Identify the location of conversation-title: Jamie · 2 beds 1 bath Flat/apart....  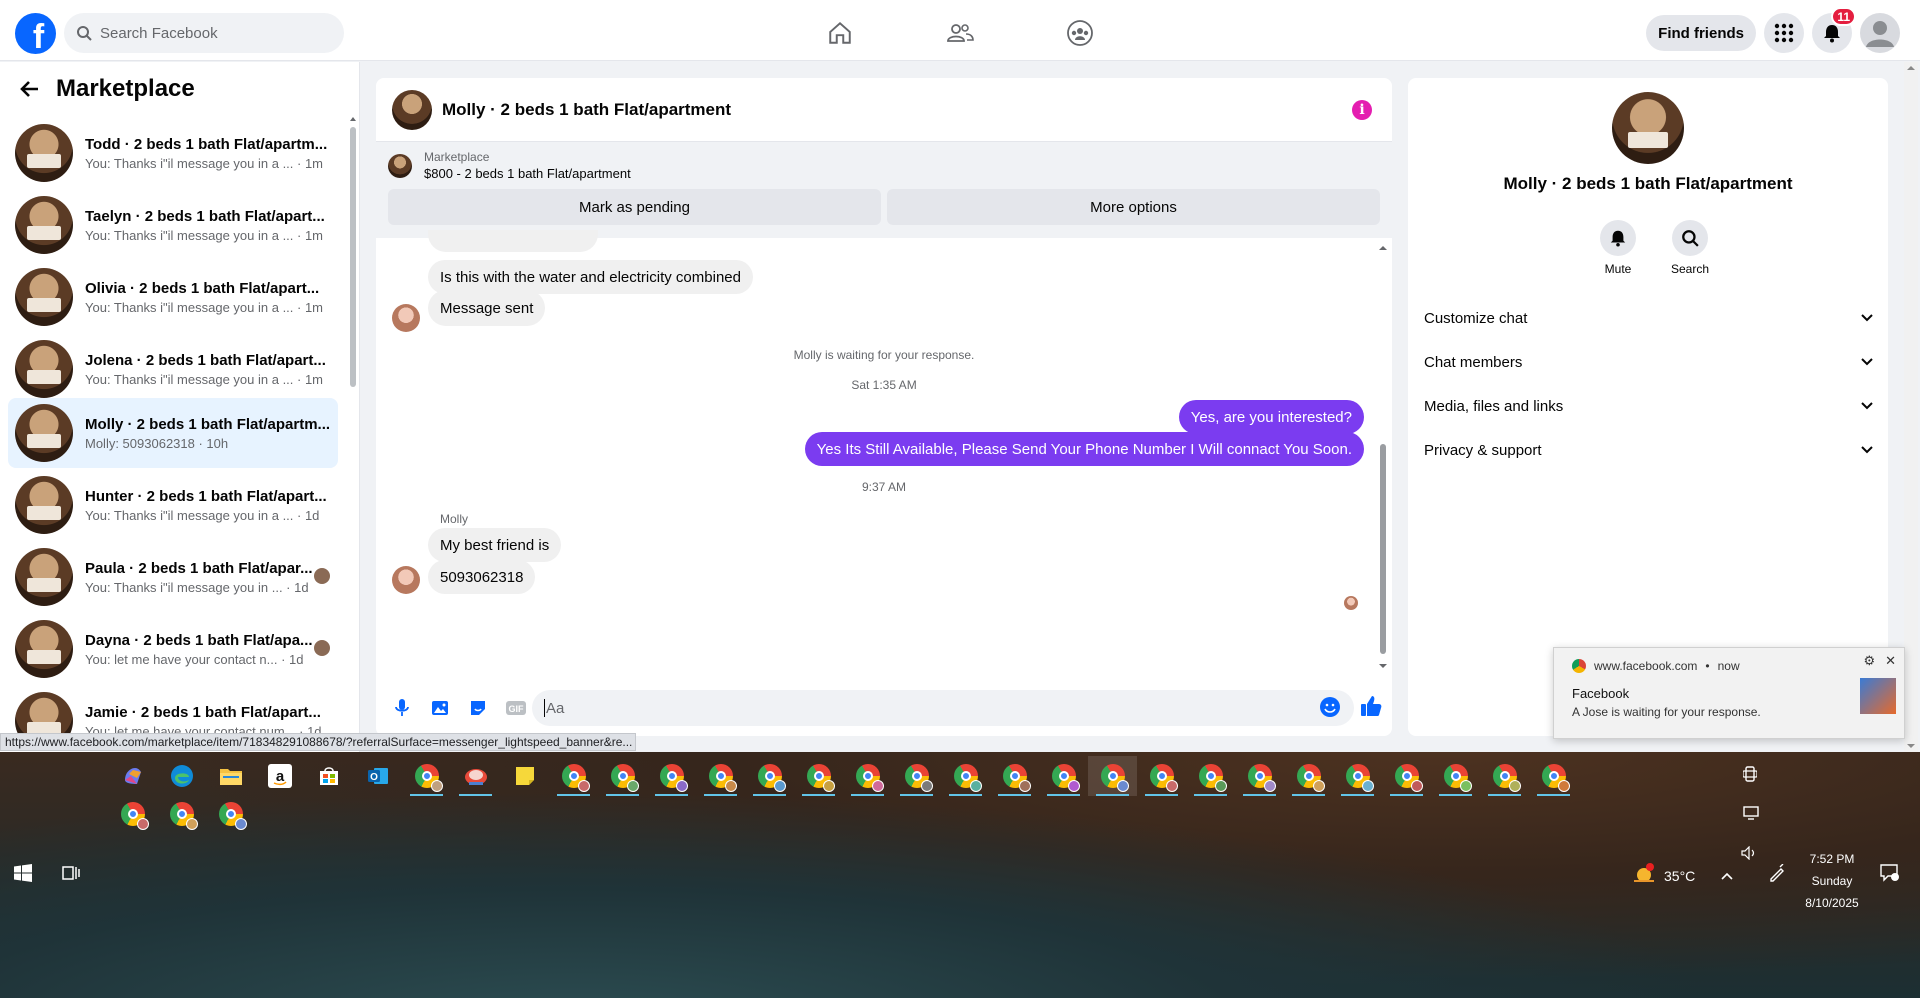
(203, 712).